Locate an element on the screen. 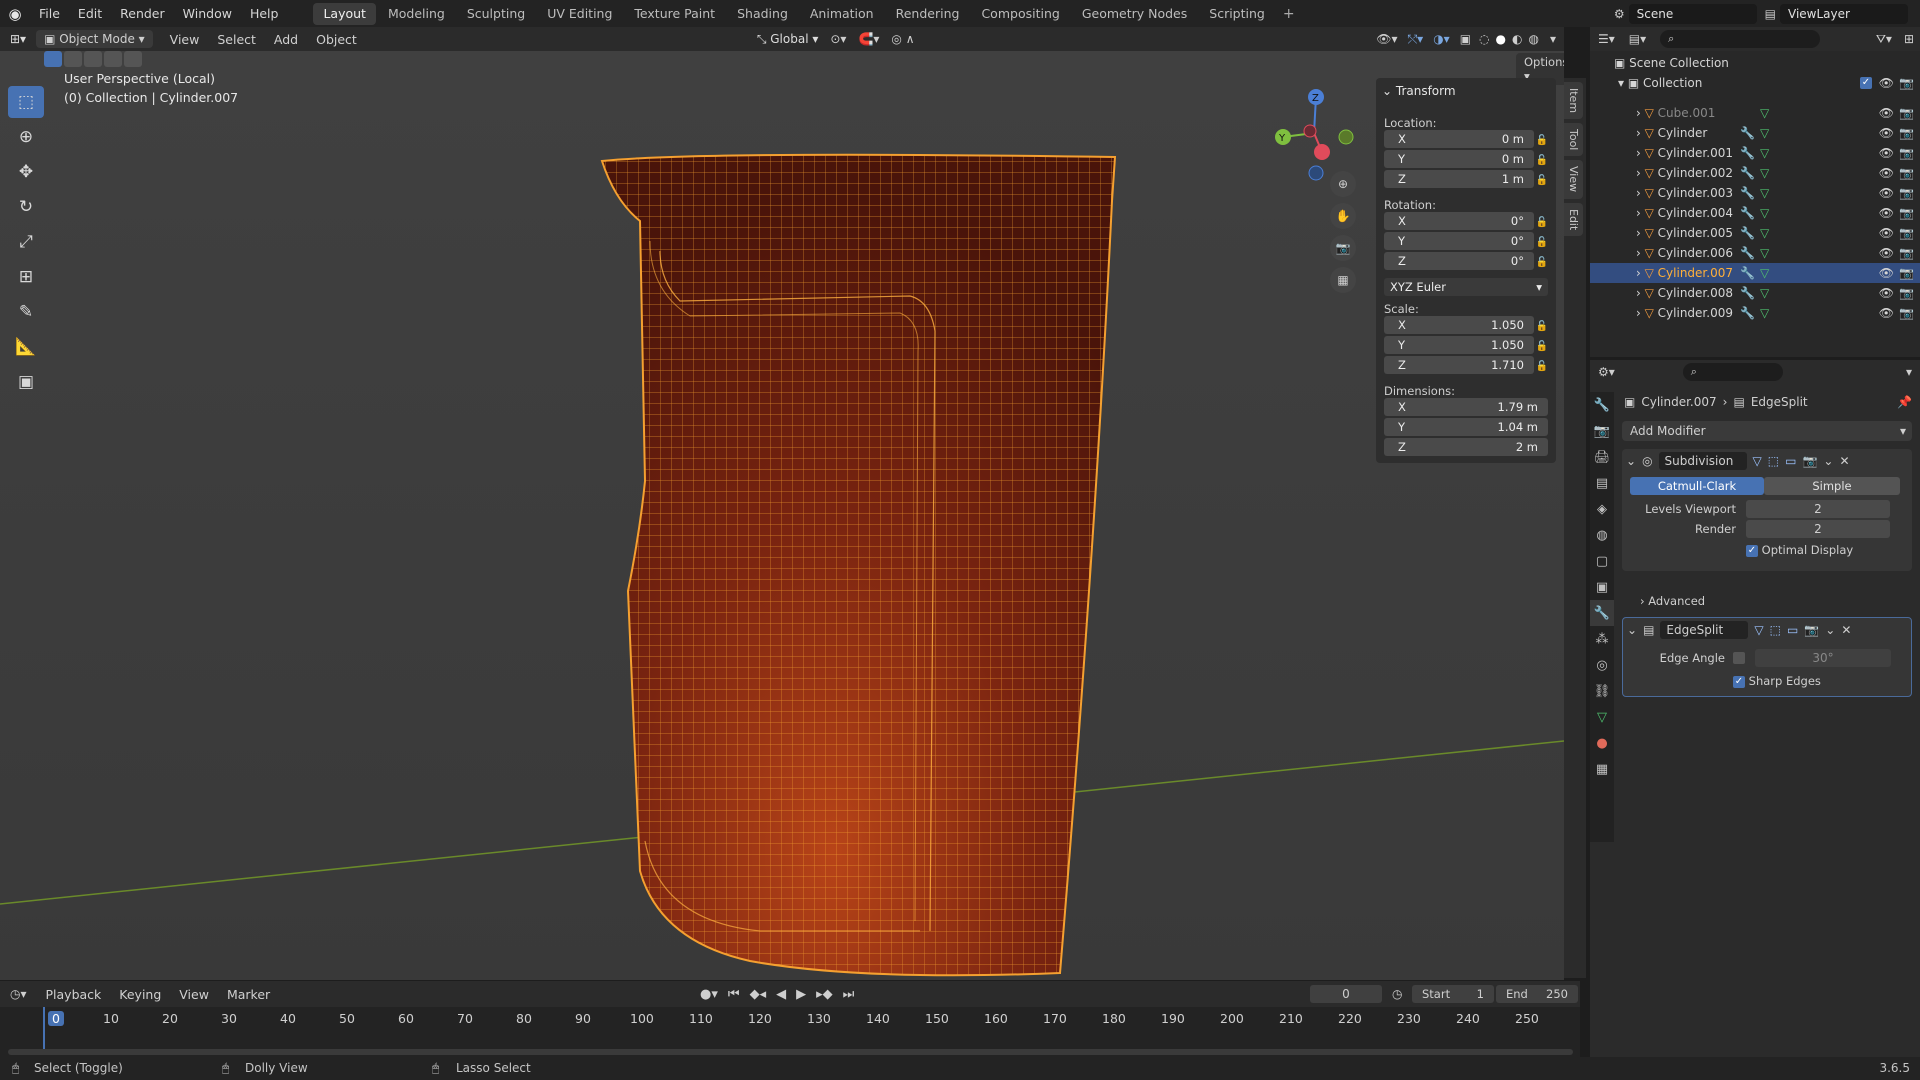  add-workspace-button: + is located at coordinates (1289, 14).